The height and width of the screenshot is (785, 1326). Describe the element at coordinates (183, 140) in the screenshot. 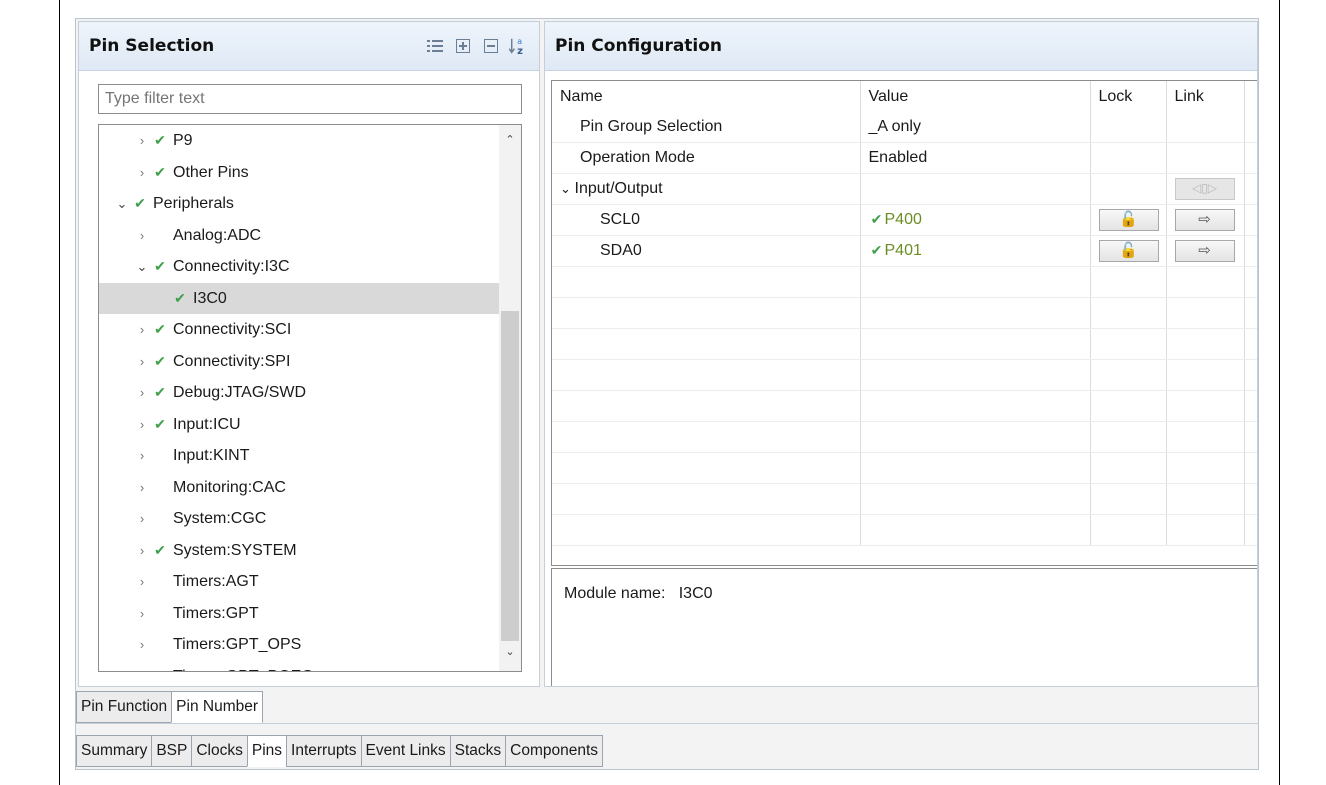

I see `tree-item-label: P9` at that location.